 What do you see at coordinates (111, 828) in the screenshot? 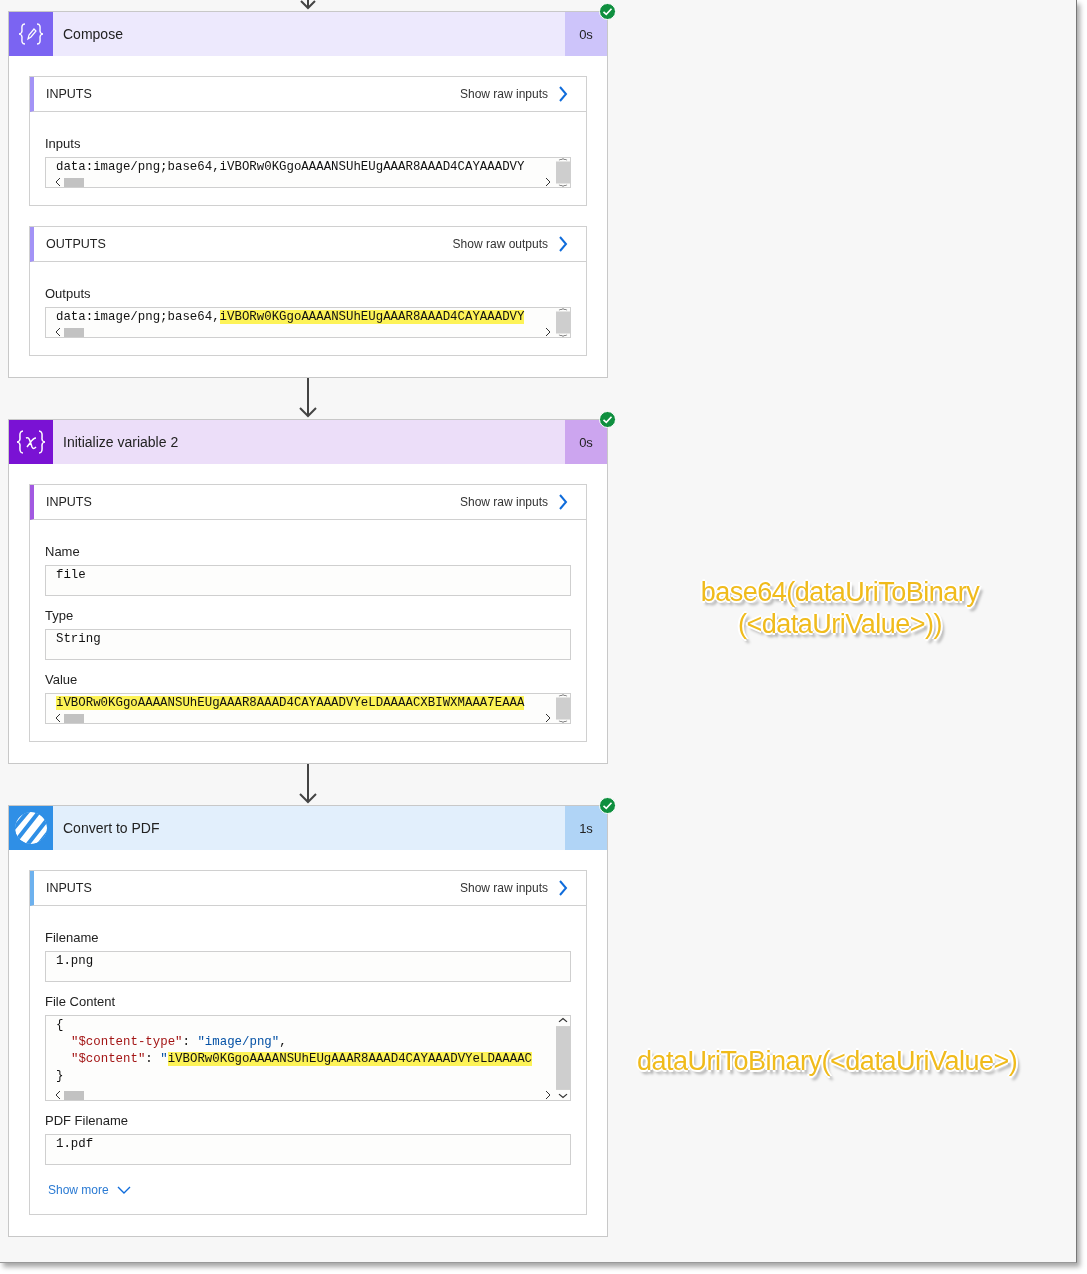
I see `card-title: Convert to PDF` at bounding box center [111, 828].